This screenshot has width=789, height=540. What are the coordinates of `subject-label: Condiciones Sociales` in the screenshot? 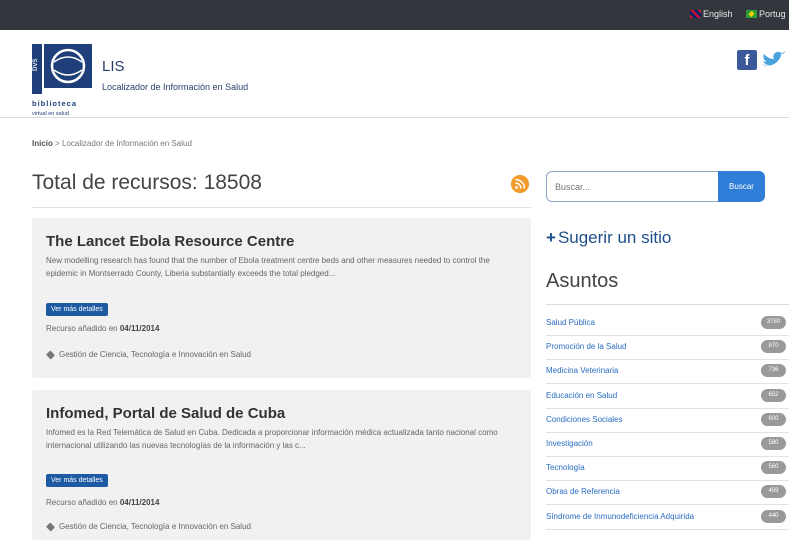 It's located at (584, 419).